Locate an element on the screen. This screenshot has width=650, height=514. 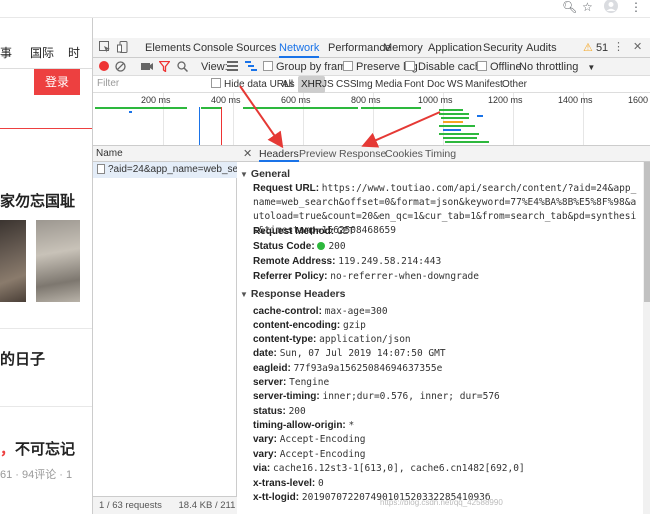
device-toolbar-icon is located at coordinates (123, 48).